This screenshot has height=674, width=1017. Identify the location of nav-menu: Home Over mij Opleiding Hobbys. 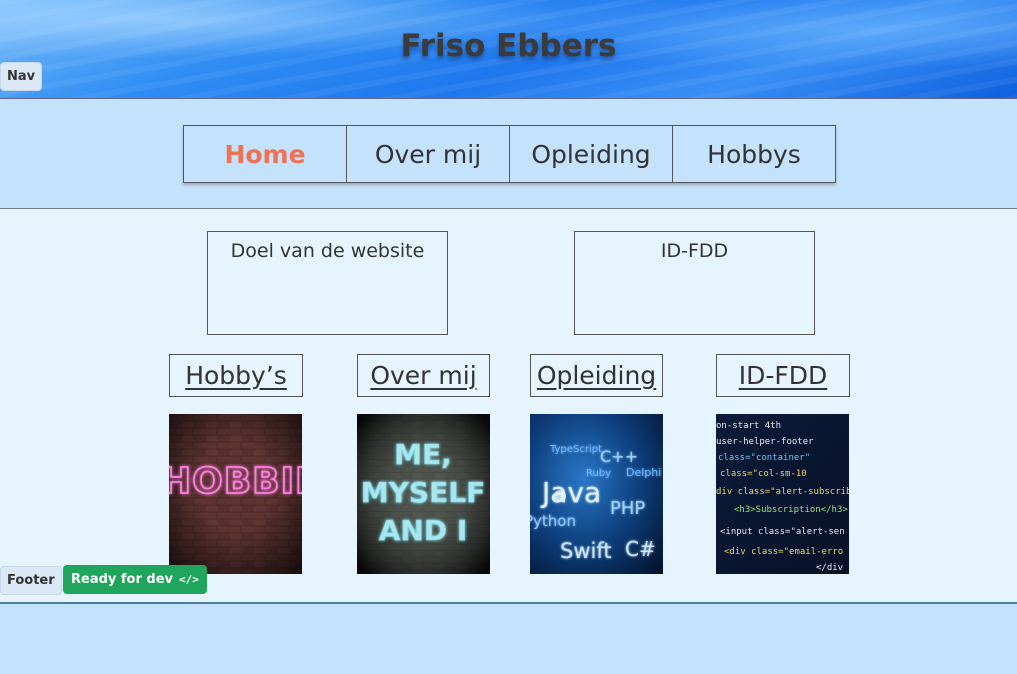
(509, 154).